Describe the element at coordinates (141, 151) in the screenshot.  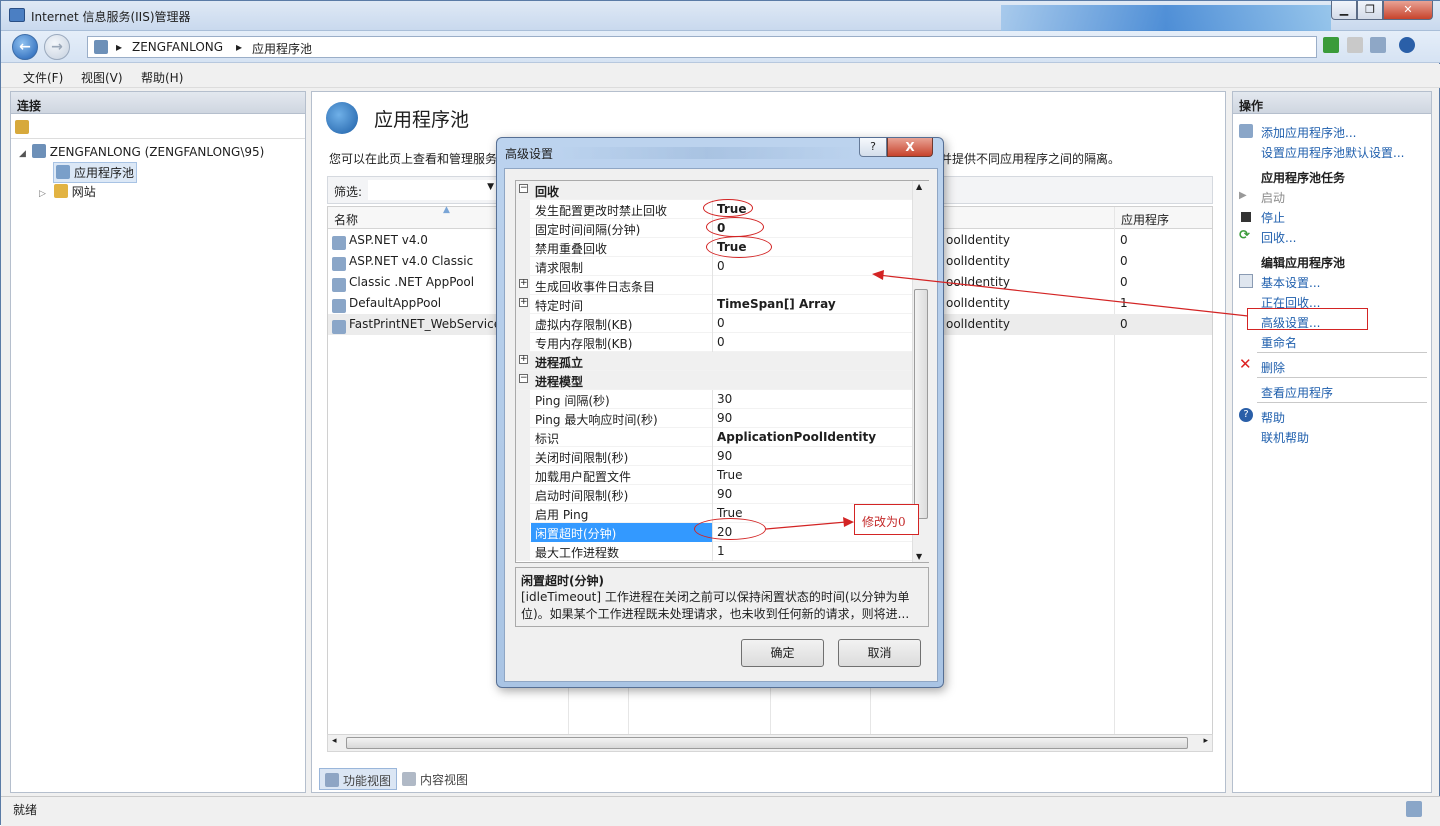
I see `tree-server: ◢ ZENGFANLONG (ZENGFANLONG\95)` at that location.